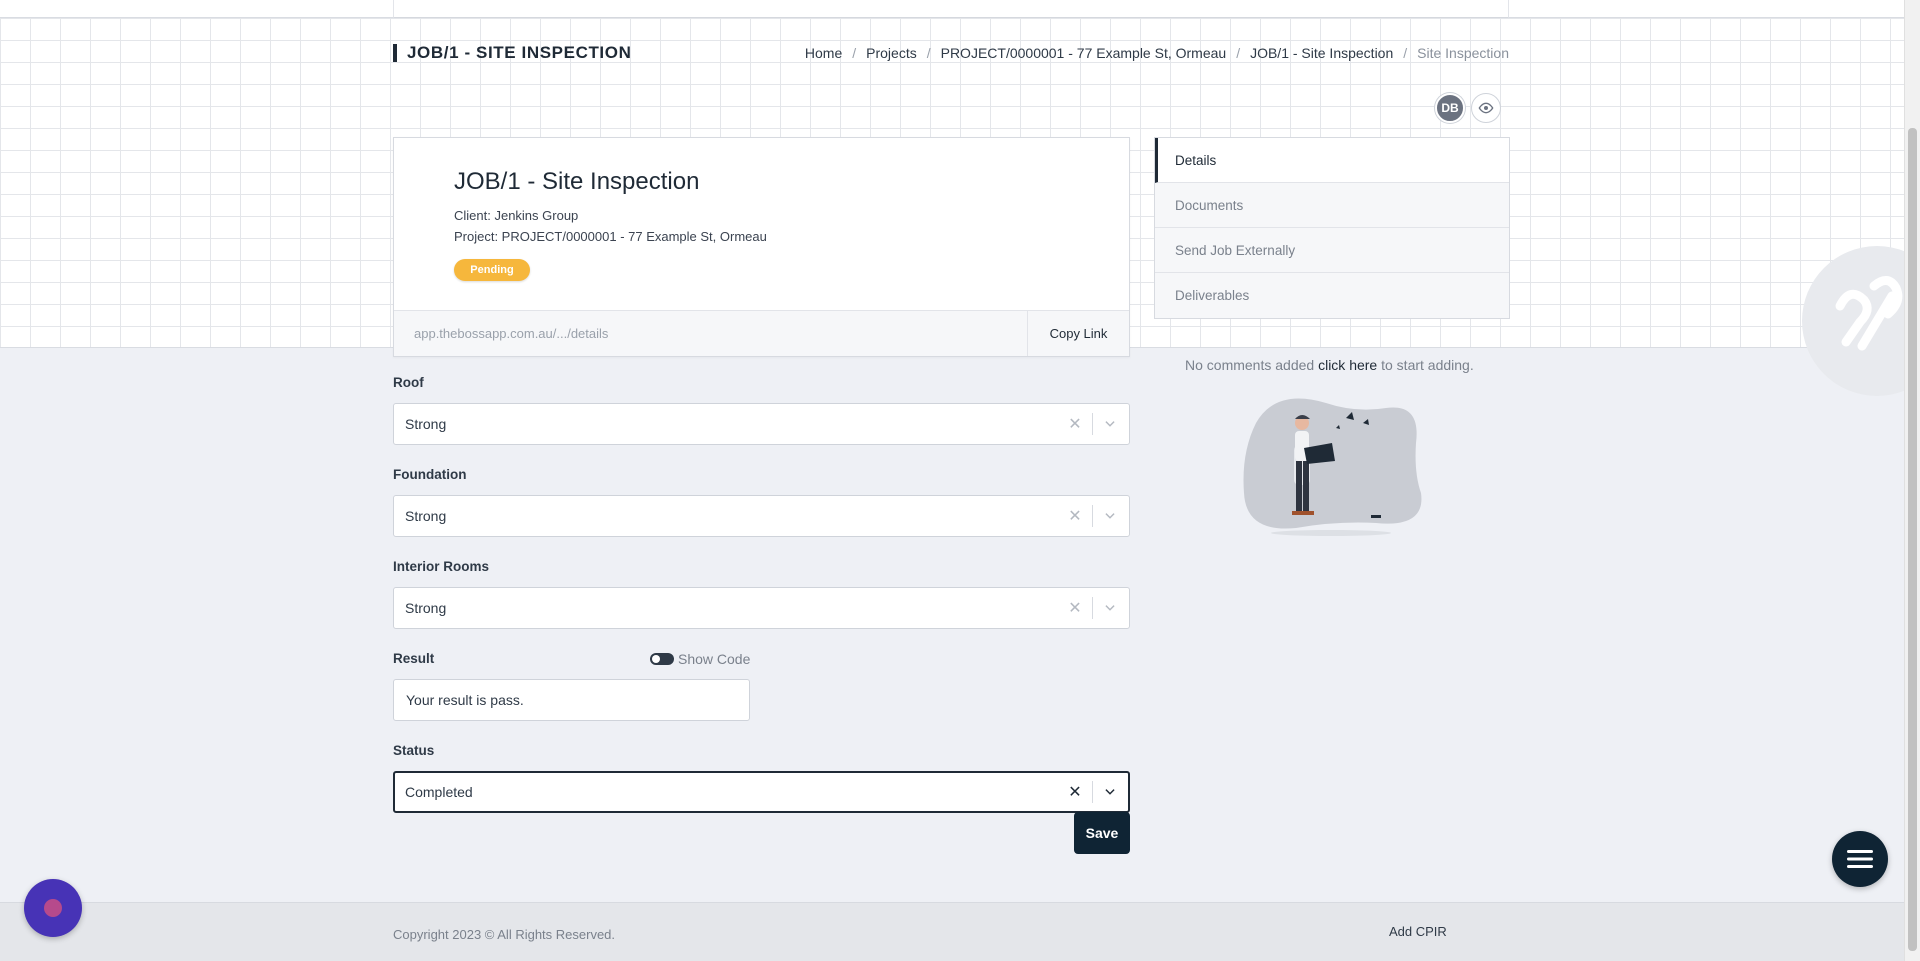 Image resolution: width=1920 pixels, height=961 pixels. I want to click on breadcrumb-project: PROJECT/0000001 - 77 Example St, Ormeau, so click(1084, 53).